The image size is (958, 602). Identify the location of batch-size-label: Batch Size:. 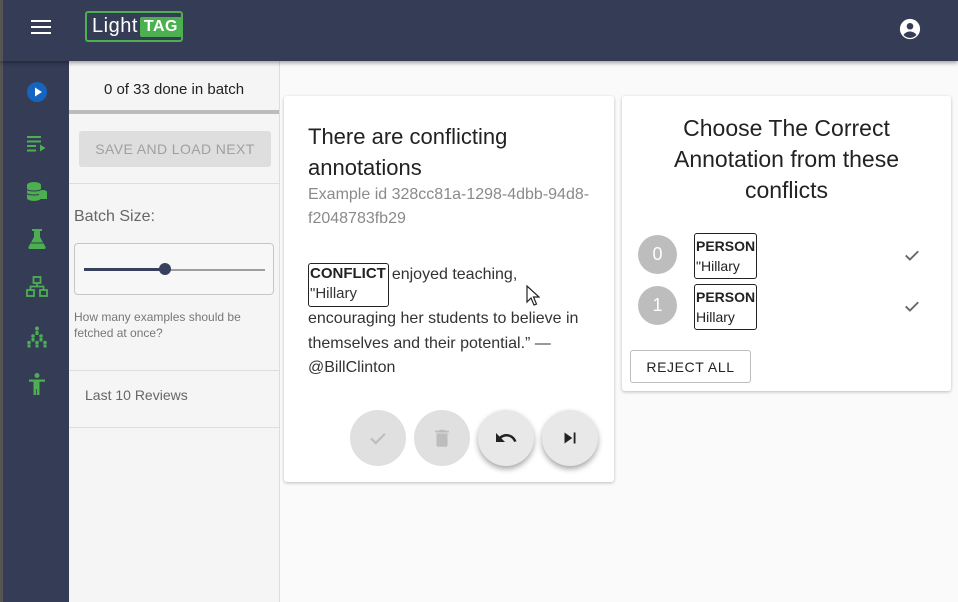
(114, 216).